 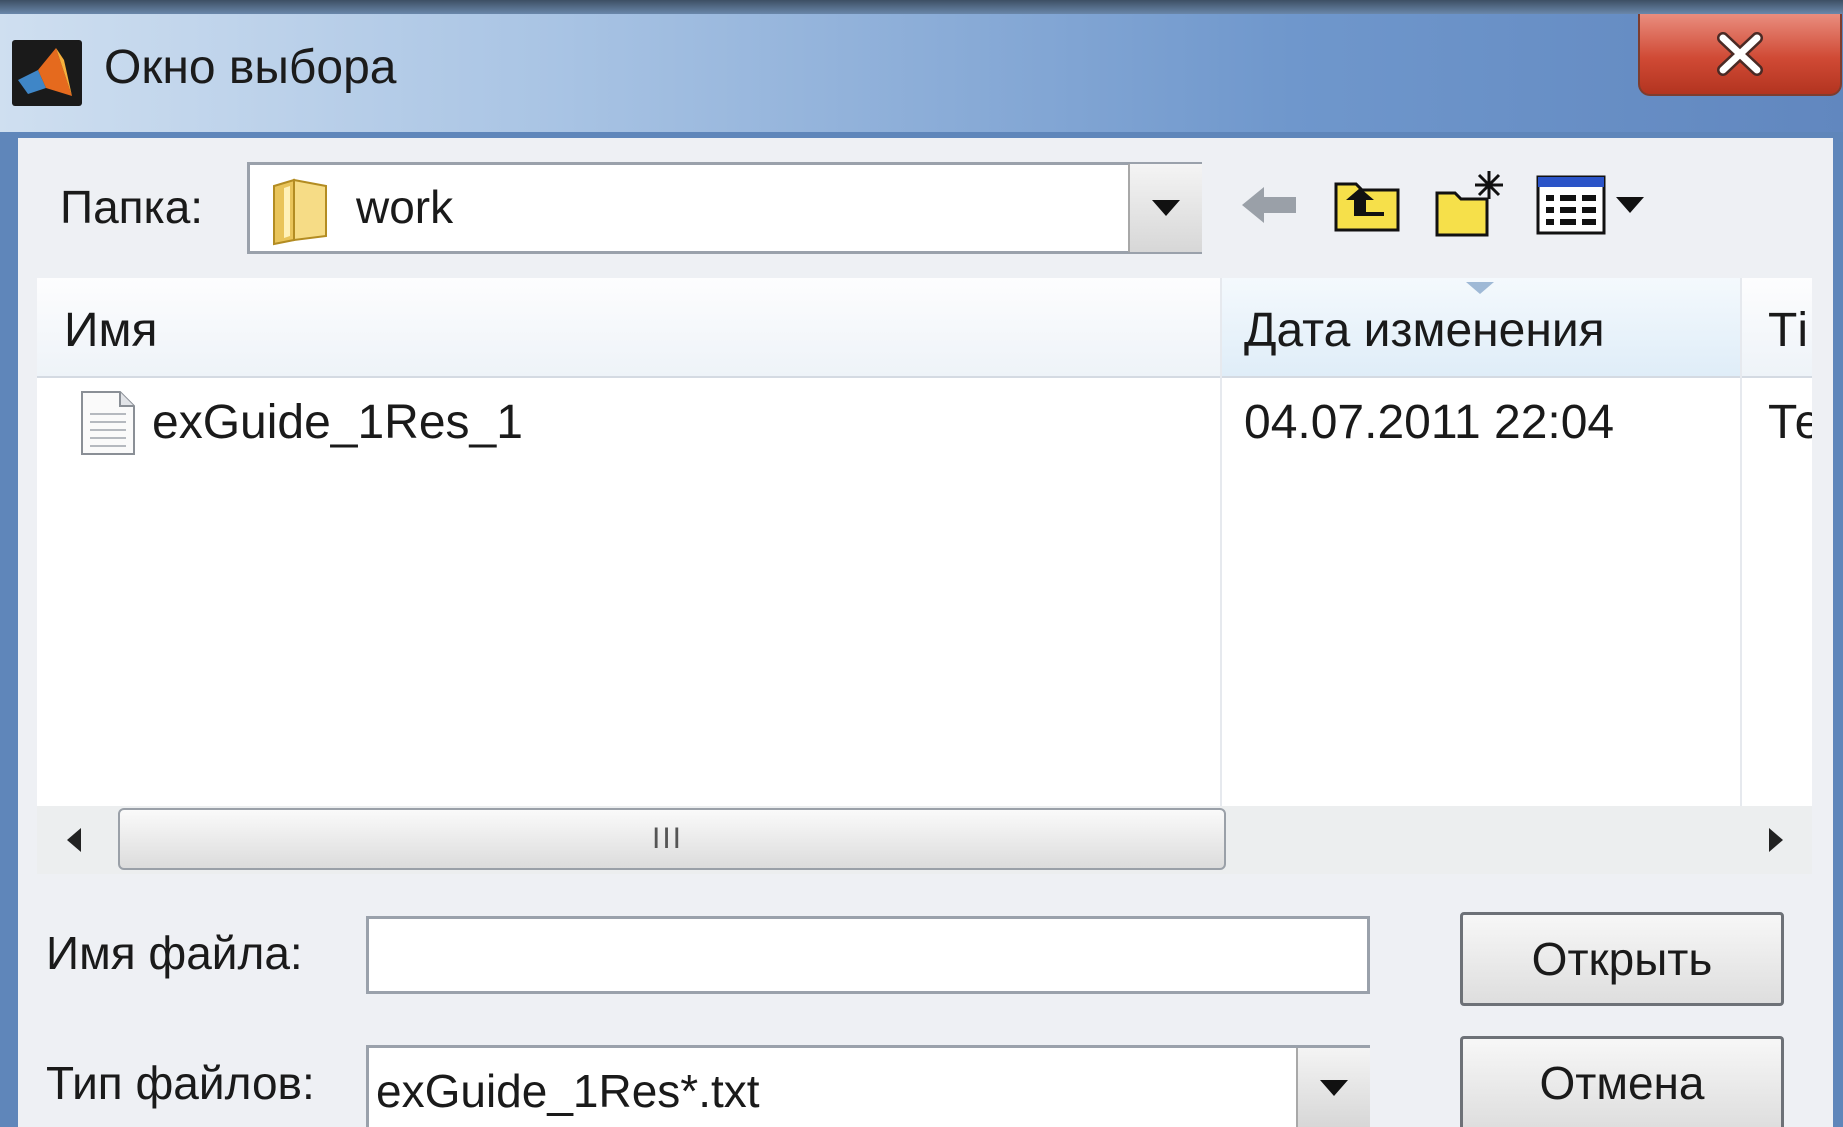 I want to click on folder-value: work, so click(x=405, y=207).